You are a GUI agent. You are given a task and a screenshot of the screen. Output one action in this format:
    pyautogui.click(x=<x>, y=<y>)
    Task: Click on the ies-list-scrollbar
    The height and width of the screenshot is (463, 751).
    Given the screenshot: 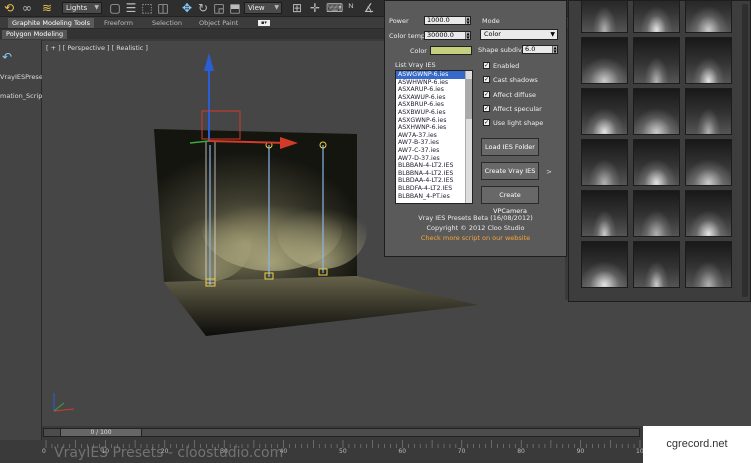 What is the action you would take?
    pyautogui.click(x=468, y=137)
    